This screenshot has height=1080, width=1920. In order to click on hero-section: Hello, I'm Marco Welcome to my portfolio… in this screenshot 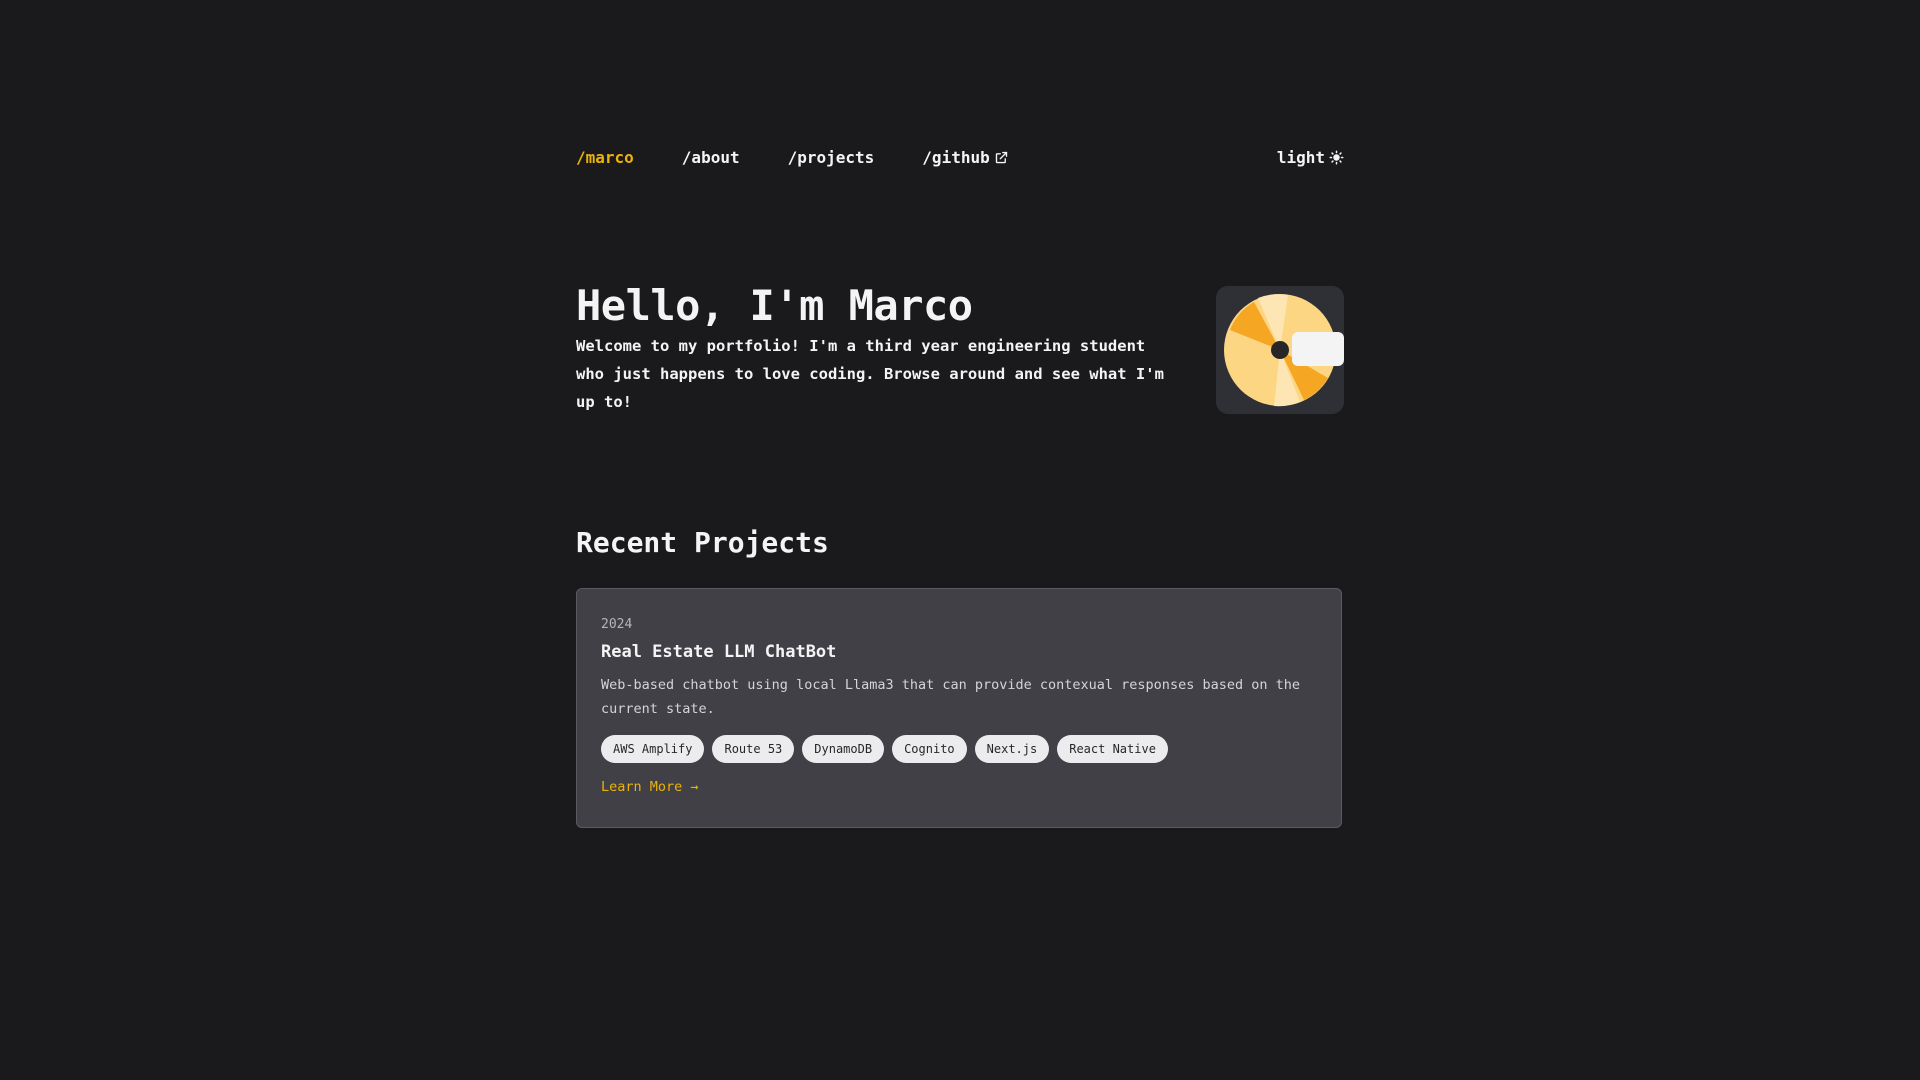, I will do `click(960, 347)`.